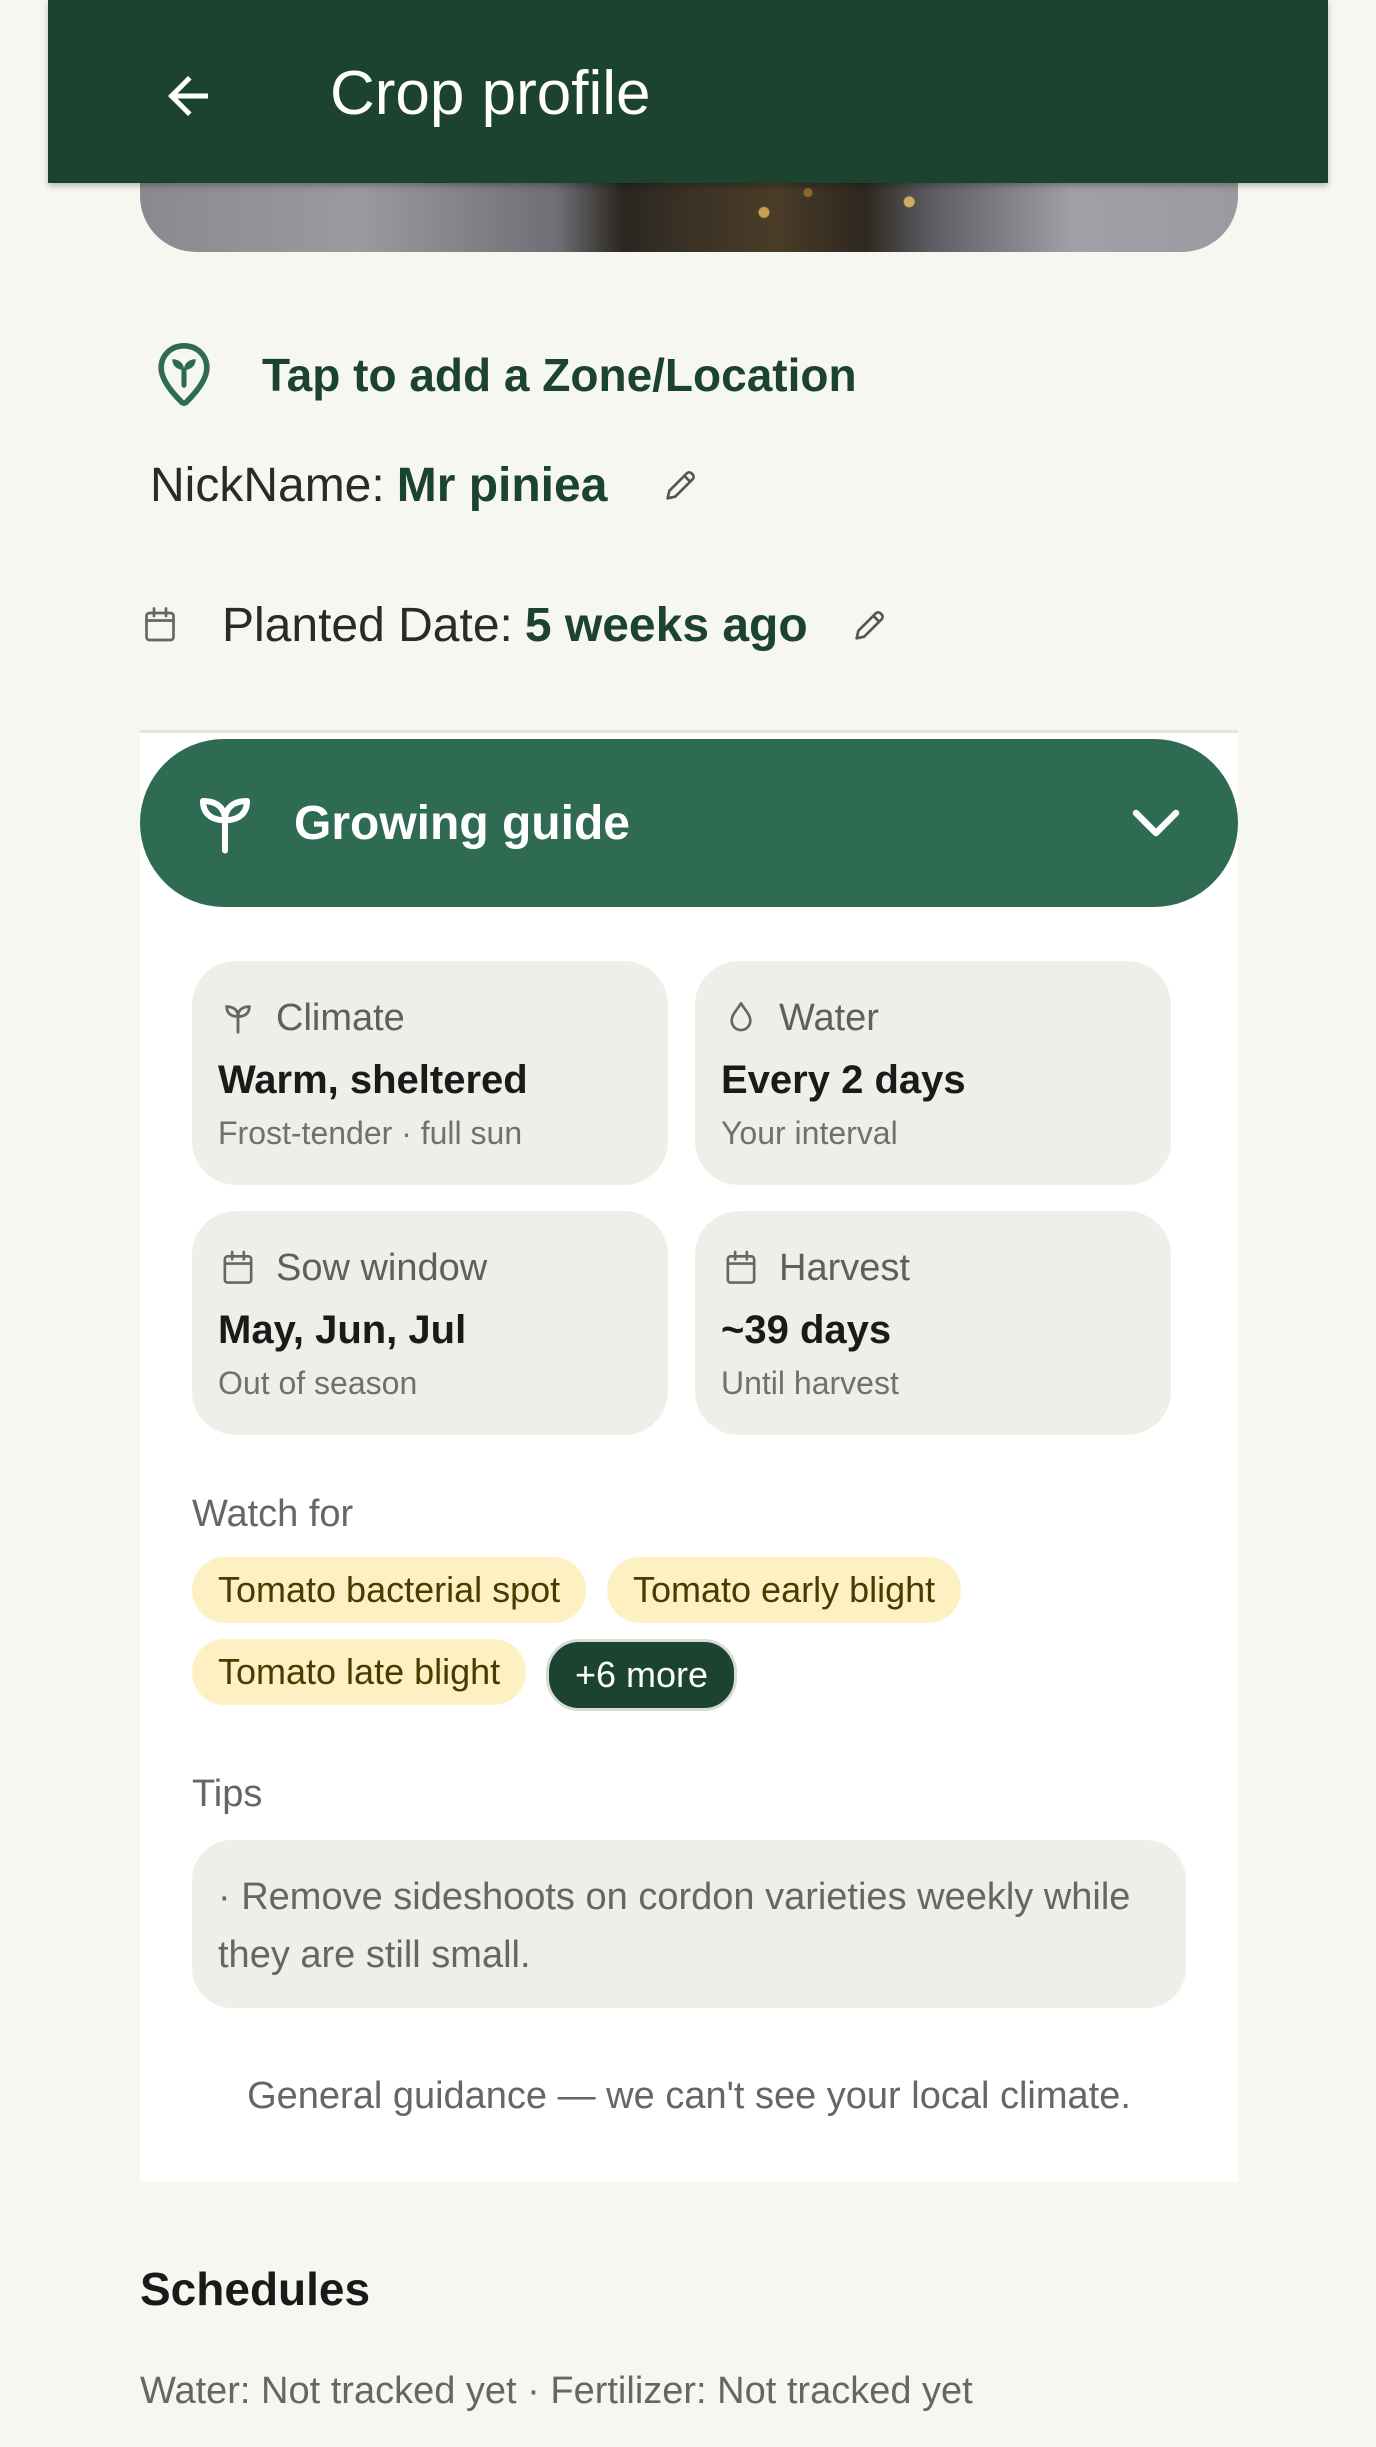 The image size is (1376, 2447). Describe the element at coordinates (933, 1323) in the screenshot. I see `harvest-tile: Harvest ~39 days Until harvest` at that location.